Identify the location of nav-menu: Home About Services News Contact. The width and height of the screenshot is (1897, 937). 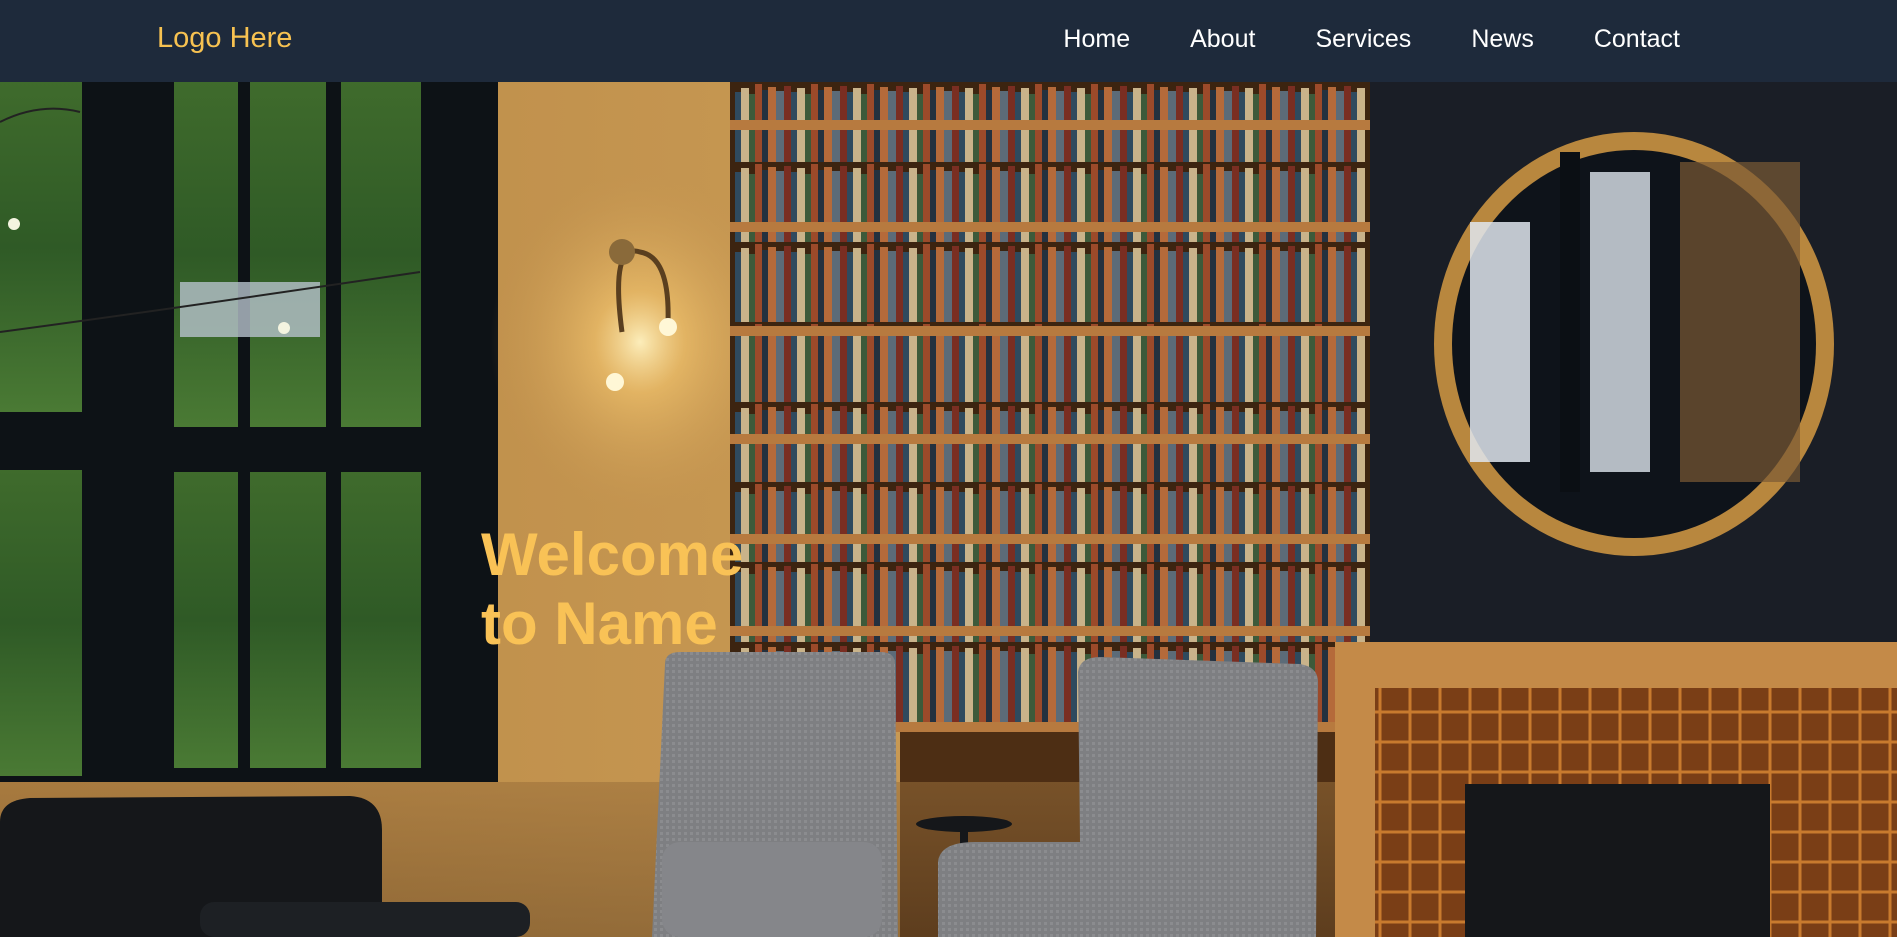
(1341, 39).